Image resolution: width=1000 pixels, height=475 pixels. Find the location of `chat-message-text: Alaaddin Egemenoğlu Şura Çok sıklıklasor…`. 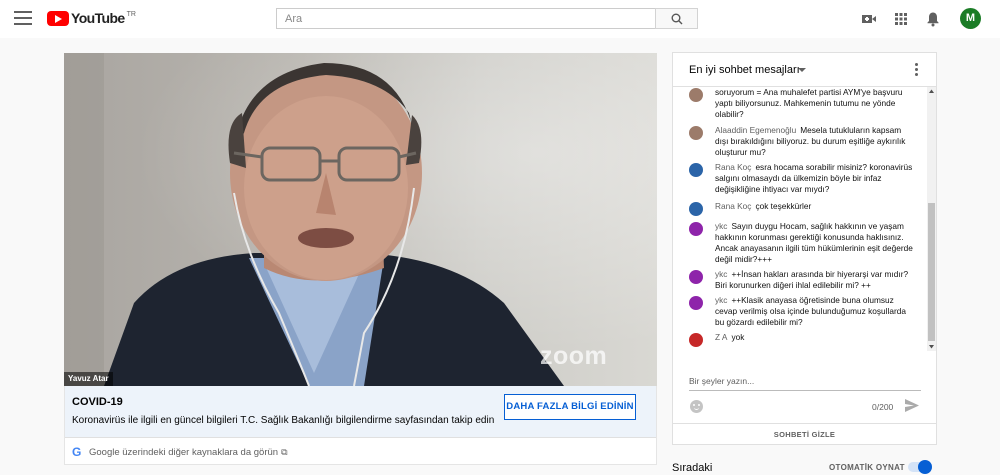

chat-message-text: Alaaddin Egemenoğlu Şura Çok sıklıklasor… is located at coordinates (815, 103).